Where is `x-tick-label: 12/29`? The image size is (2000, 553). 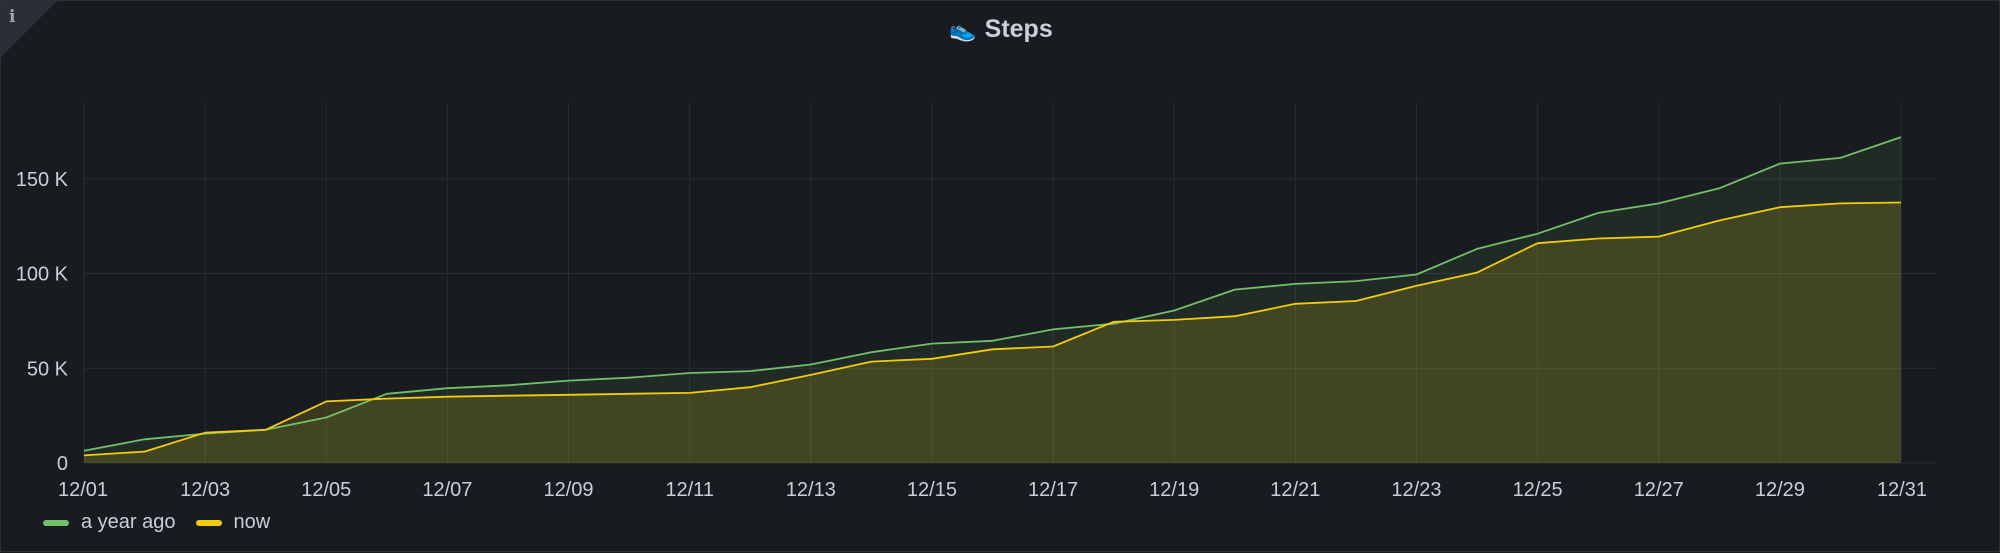
x-tick-label: 12/29 is located at coordinates (1780, 490).